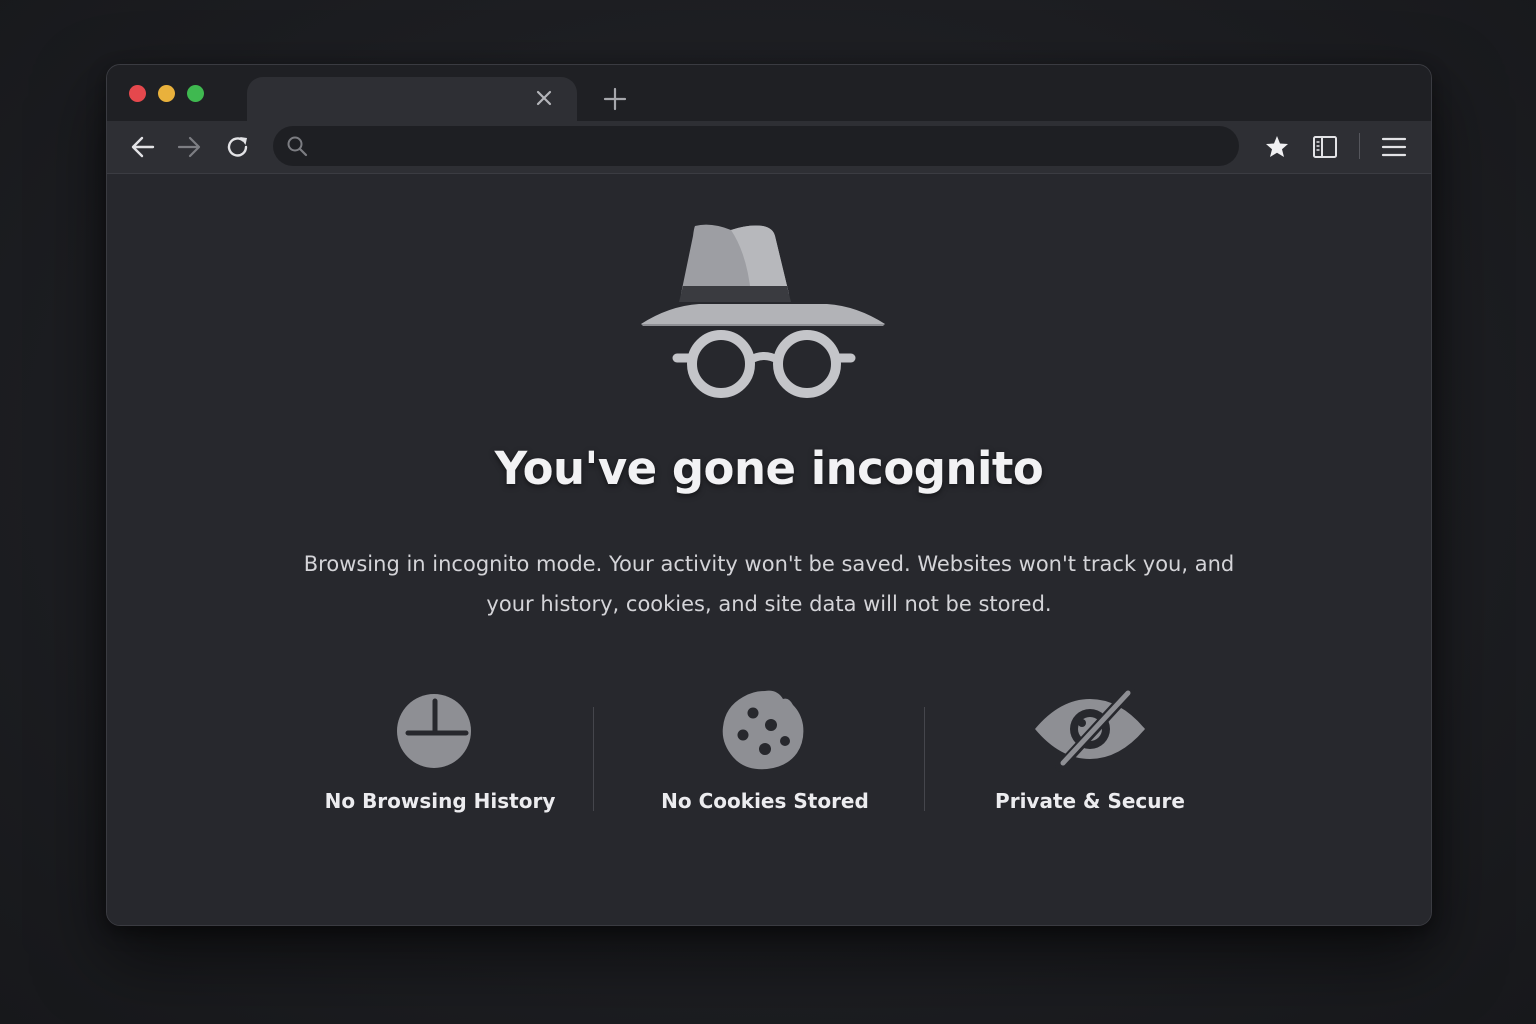 Image resolution: width=1536 pixels, height=1024 pixels. I want to click on window-minimize-button, so click(166, 93).